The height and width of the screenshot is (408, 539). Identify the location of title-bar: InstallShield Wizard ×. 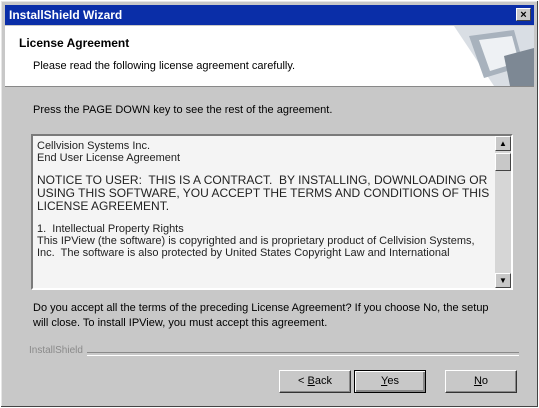
(269, 15).